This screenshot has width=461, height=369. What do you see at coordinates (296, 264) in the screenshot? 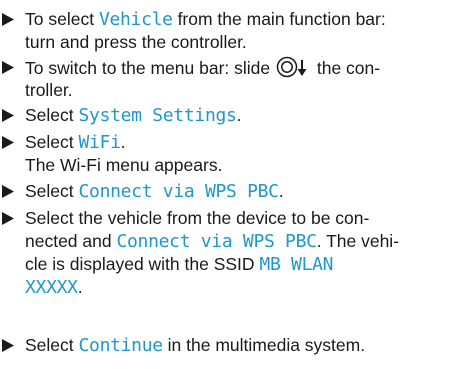
I see `highlight-ssid: MB WLAN` at bounding box center [296, 264].